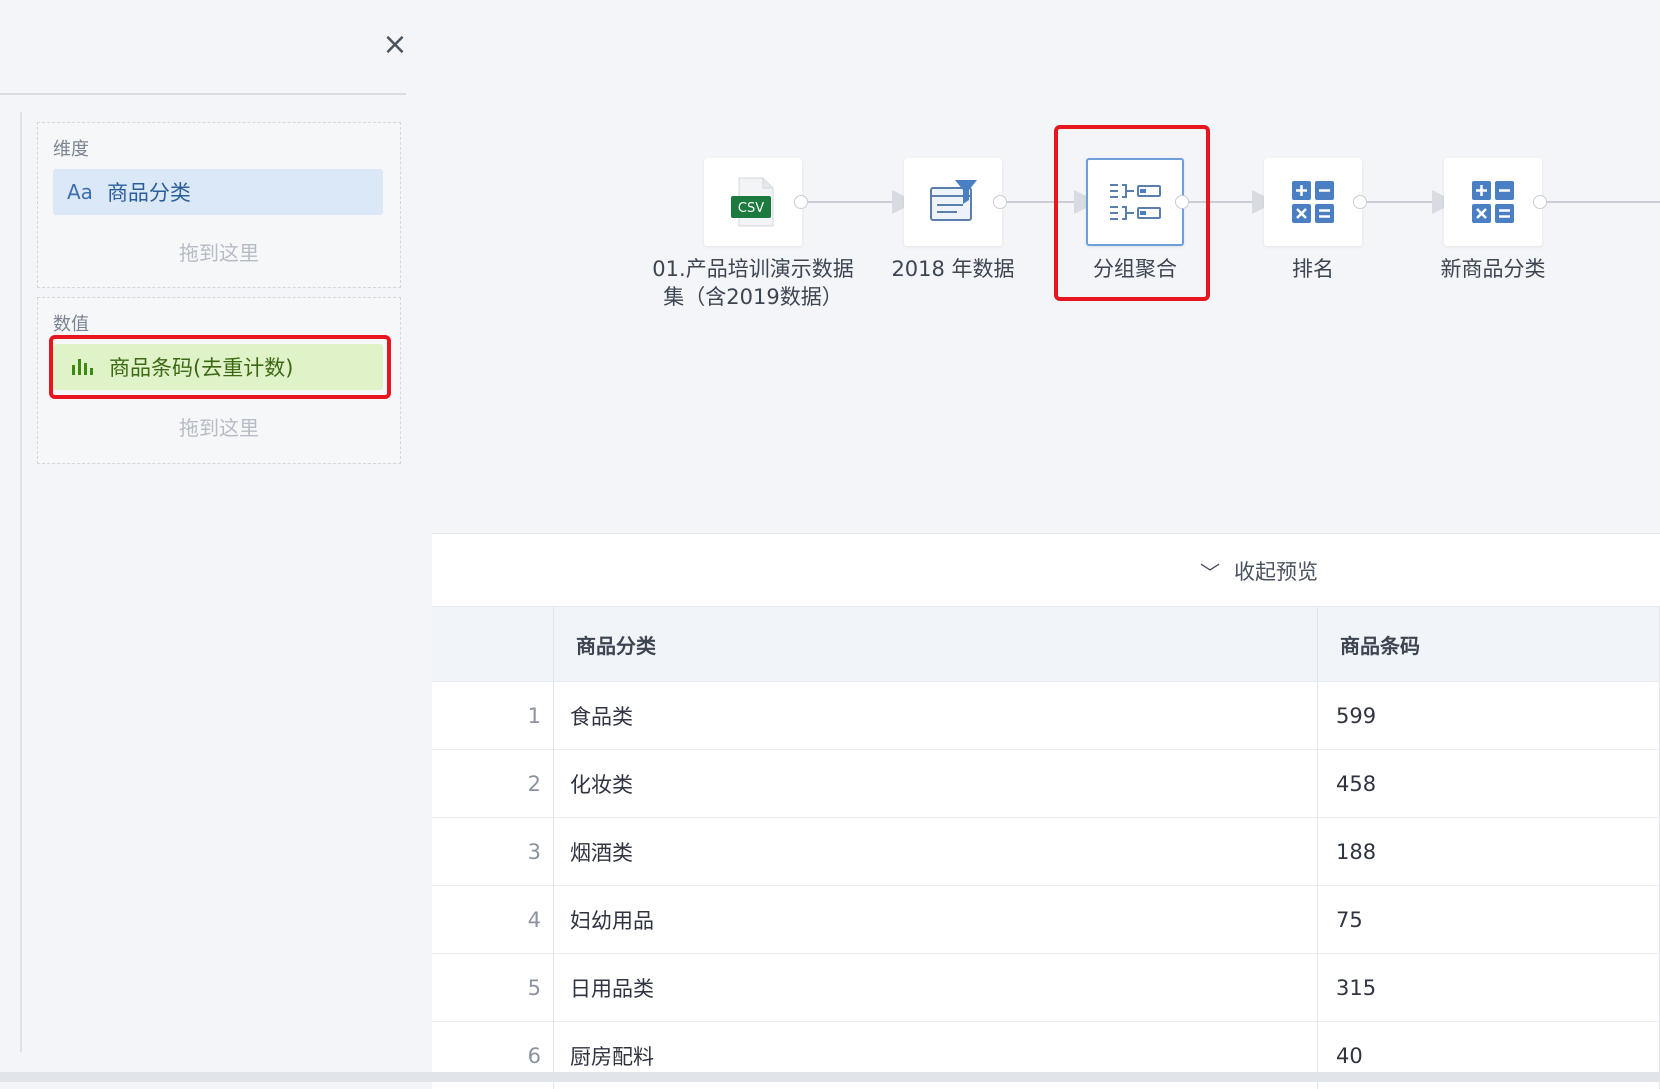  What do you see at coordinates (953, 269) in the screenshot?
I see `flow-node-filter-label: 2018 年数据` at bounding box center [953, 269].